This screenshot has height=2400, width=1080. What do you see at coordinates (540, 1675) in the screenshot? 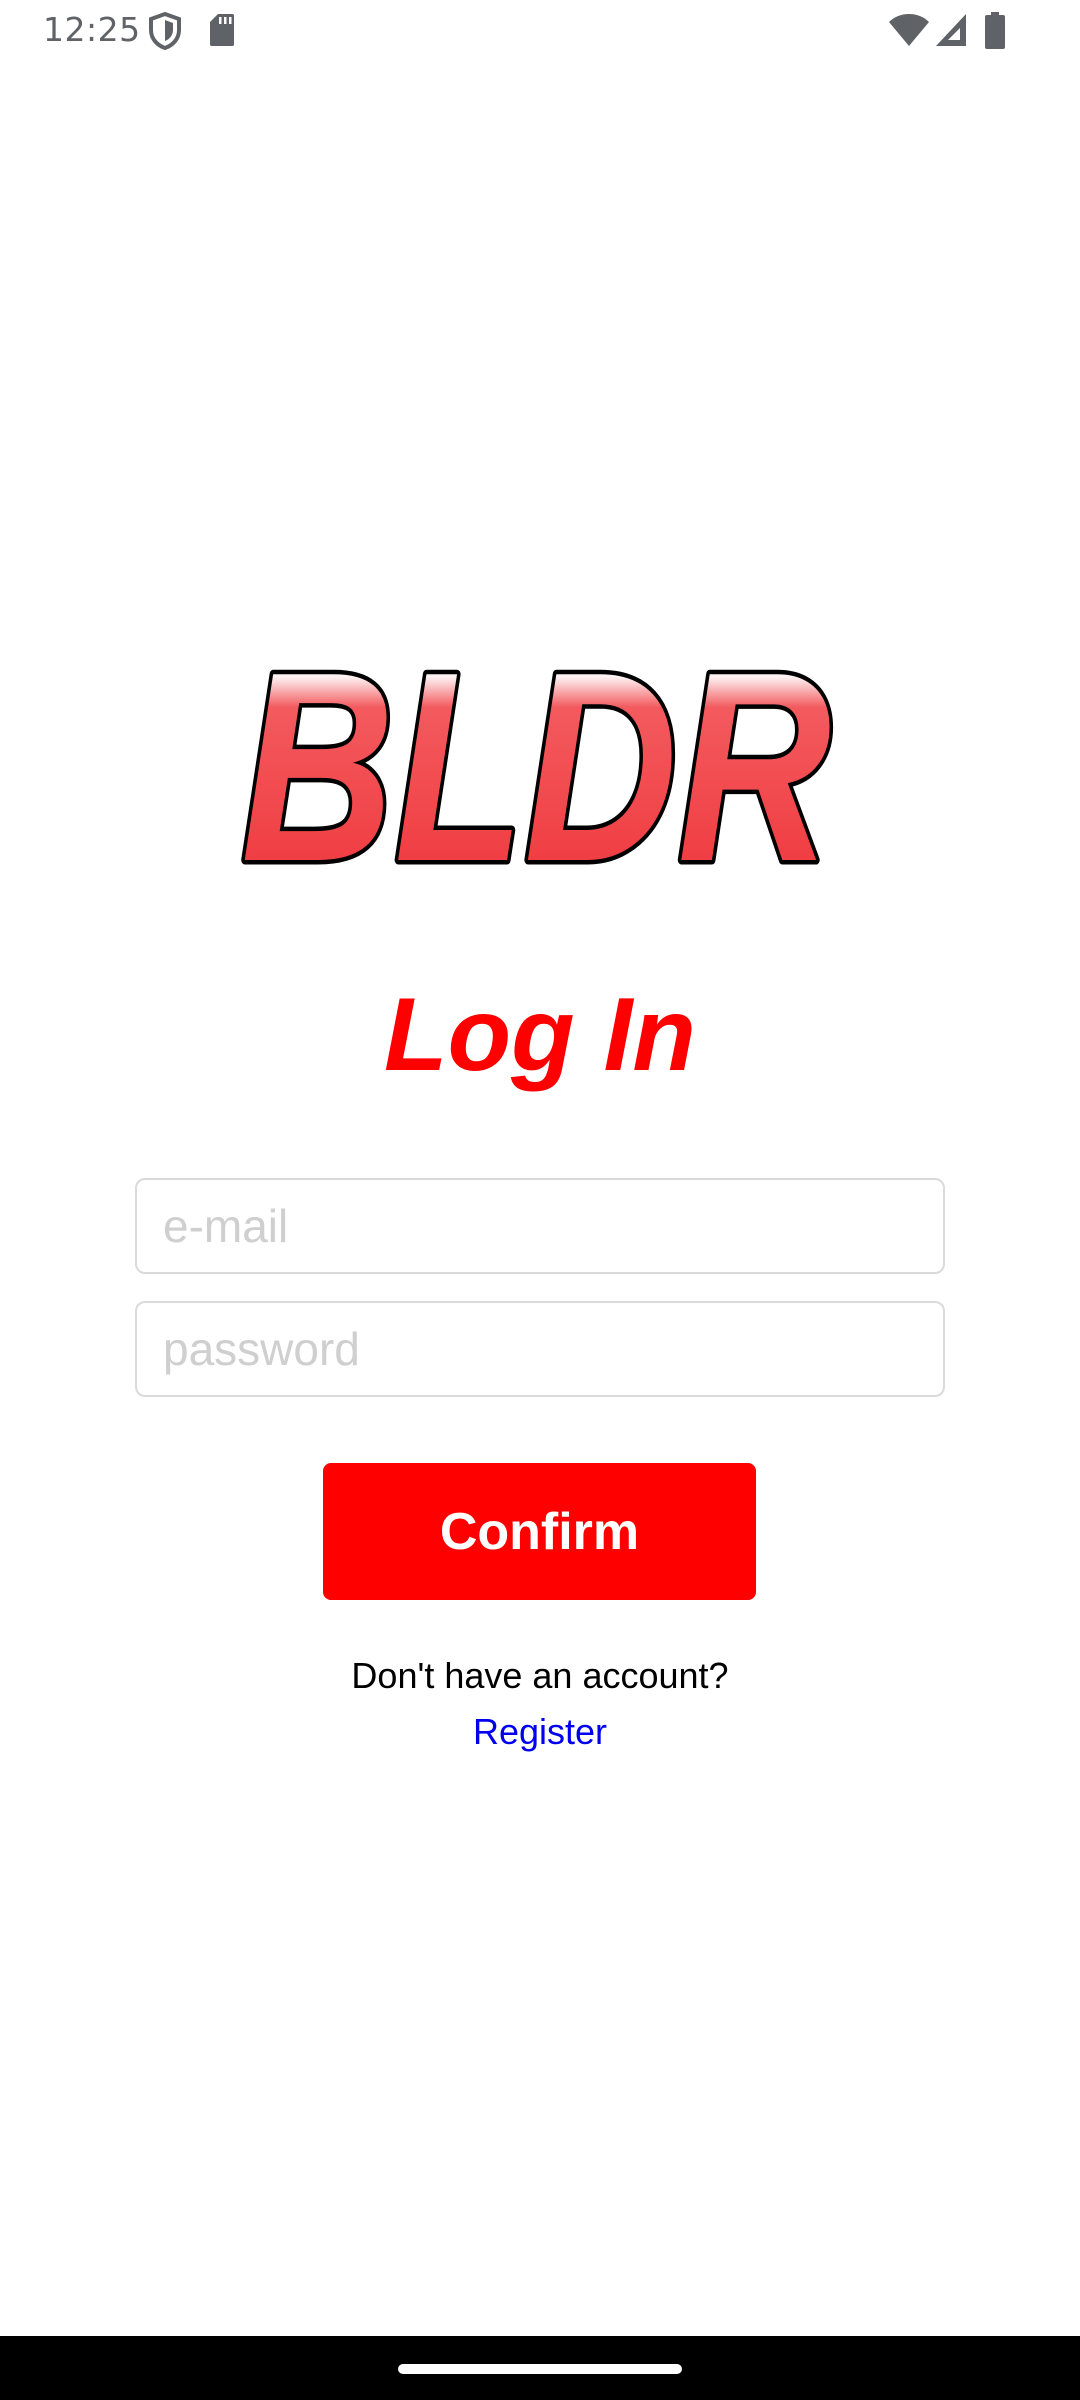
I see `no-account-text: Don't have an account?` at bounding box center [540, 1675].